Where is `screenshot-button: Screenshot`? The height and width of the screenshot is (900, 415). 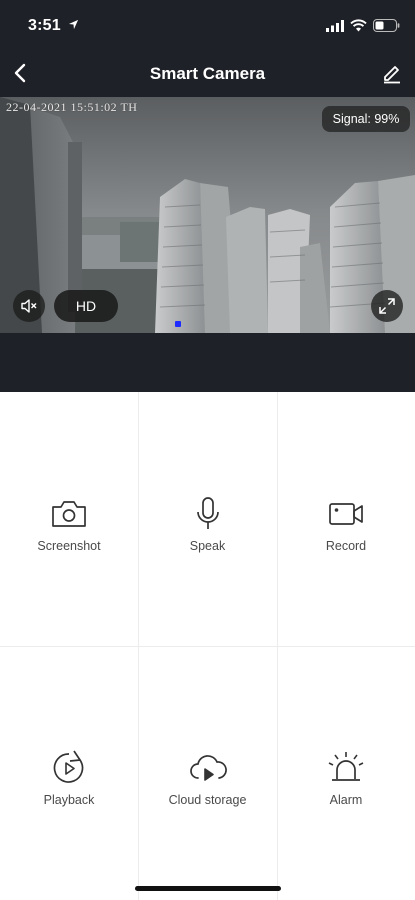
screenshot-button: Screenshot is located at coordinates (69, 519).